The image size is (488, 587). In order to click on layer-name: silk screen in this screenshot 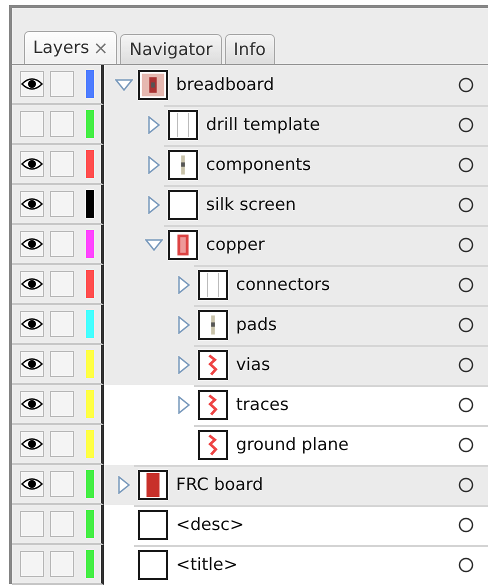, I will do `click(251, 205)`.